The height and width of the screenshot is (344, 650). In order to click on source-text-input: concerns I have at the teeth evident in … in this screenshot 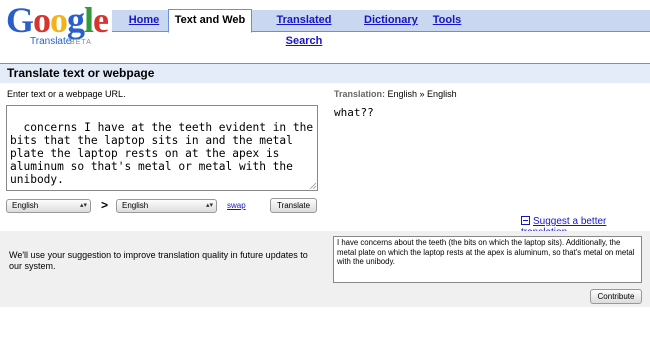, I will do `click(162, 148)`.